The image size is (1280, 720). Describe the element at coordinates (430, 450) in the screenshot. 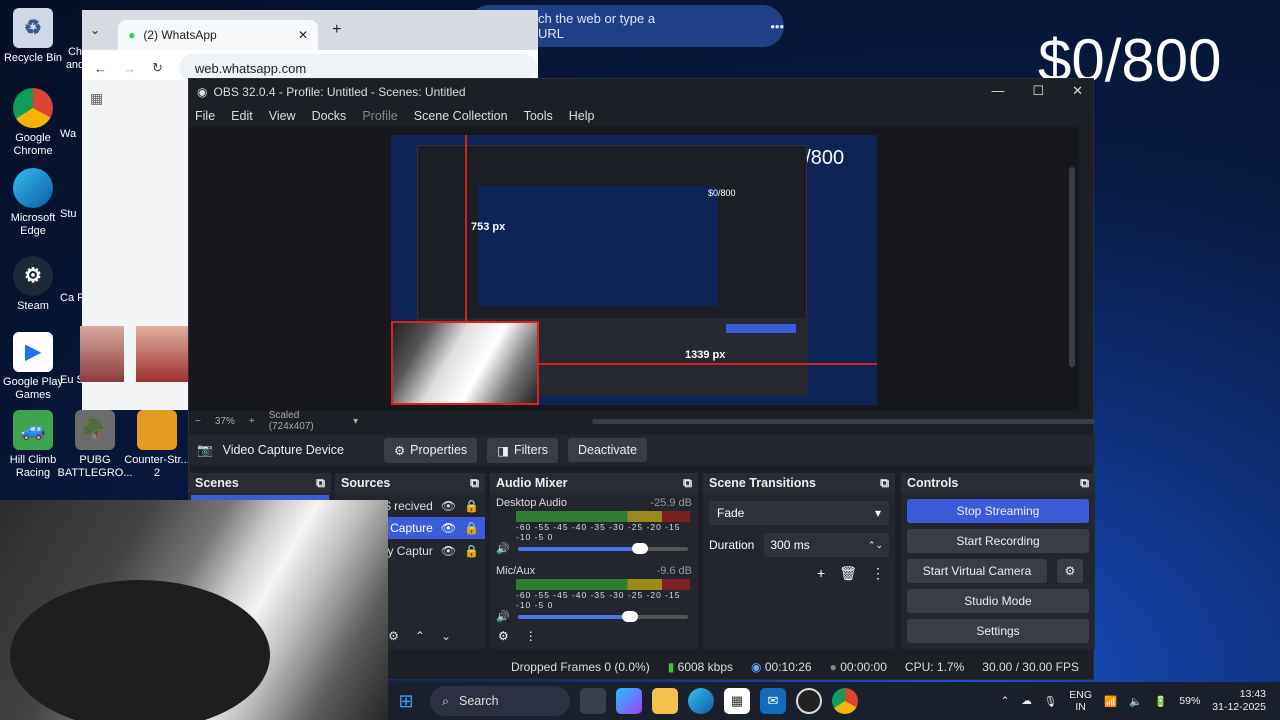

I see `properties-button: ⚙ Properties` at that location.